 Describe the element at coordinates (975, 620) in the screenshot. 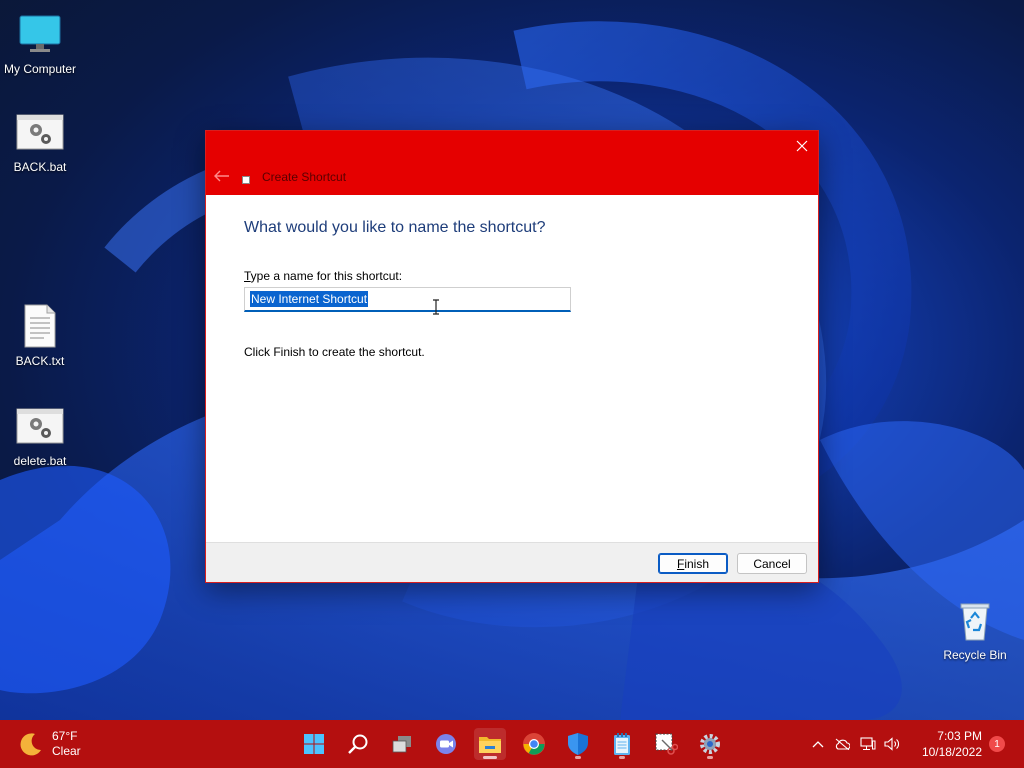

I see `recycle-bin-icon` at that location.